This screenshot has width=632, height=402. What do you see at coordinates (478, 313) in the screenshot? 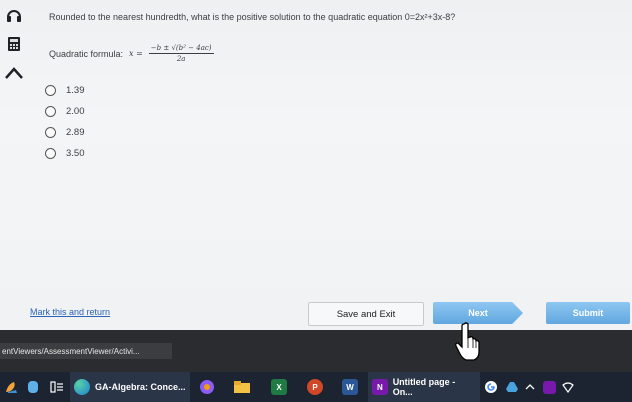
I see `next-button: Next` at bounding box center [478, 313].